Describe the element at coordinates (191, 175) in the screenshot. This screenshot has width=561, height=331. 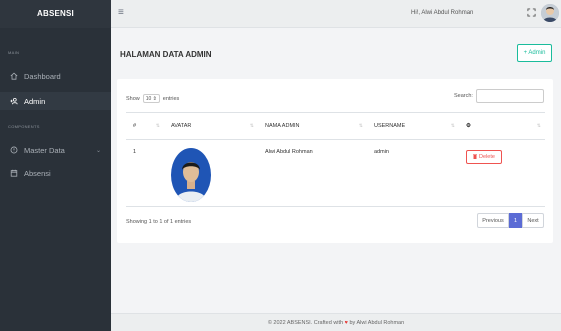
I see `admin-avatar-photo` at that location.